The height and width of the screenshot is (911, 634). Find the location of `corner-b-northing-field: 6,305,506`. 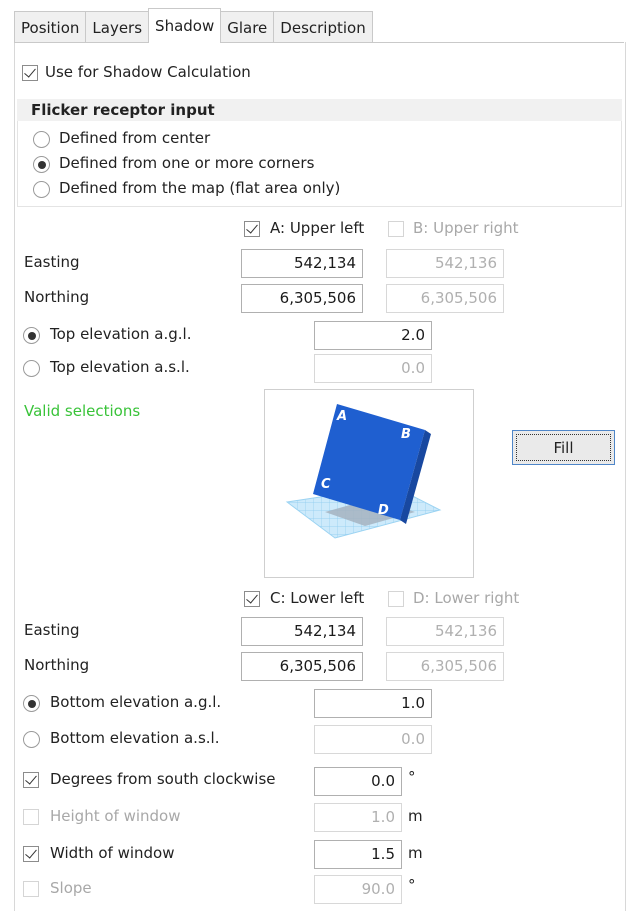

corner-b-northing-field: 6,305,506 is located at coordinates (445, 298).